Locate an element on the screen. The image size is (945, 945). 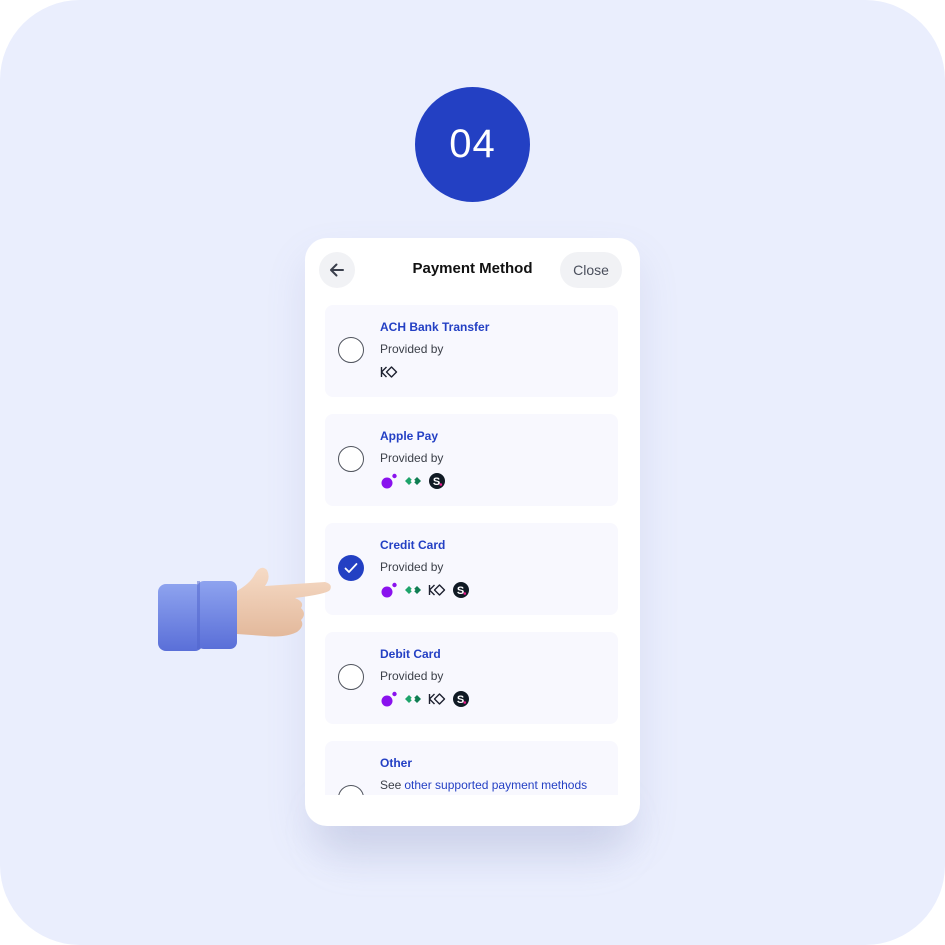
option-credit-card: Credit Card Provided by S is located at coordinates (471, 569).